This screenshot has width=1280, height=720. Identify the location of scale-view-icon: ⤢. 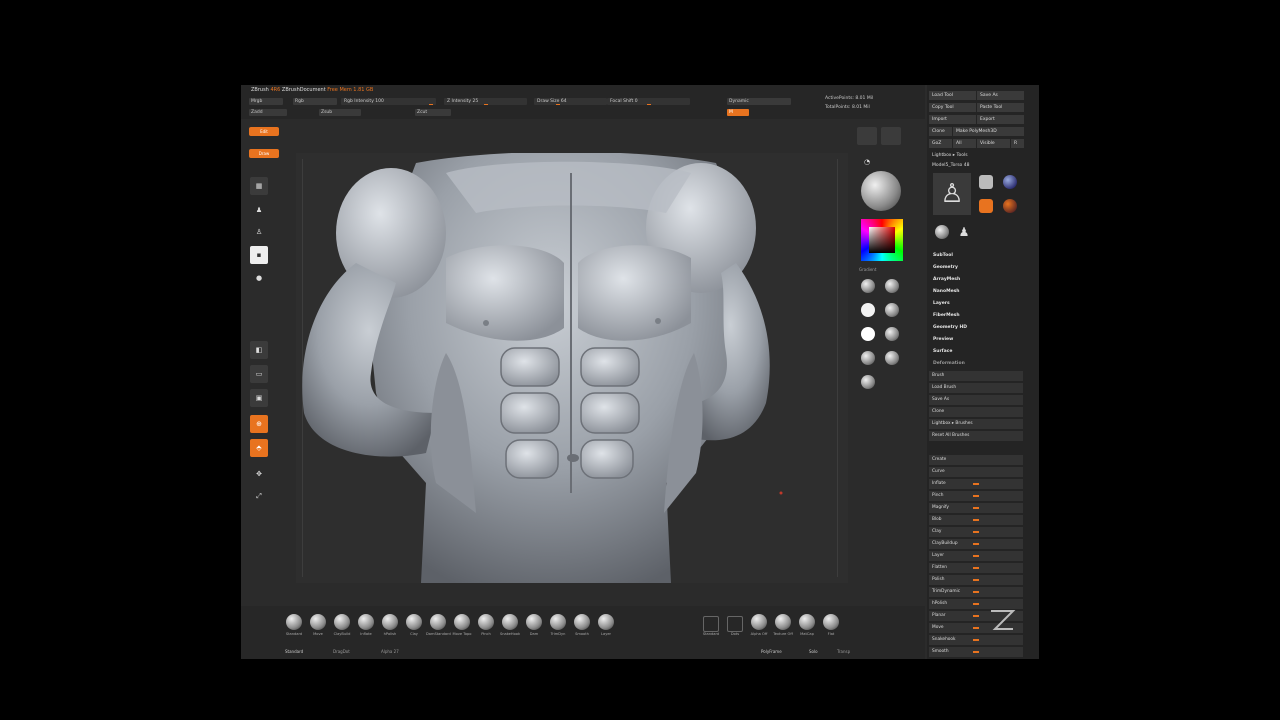
(259, 496).